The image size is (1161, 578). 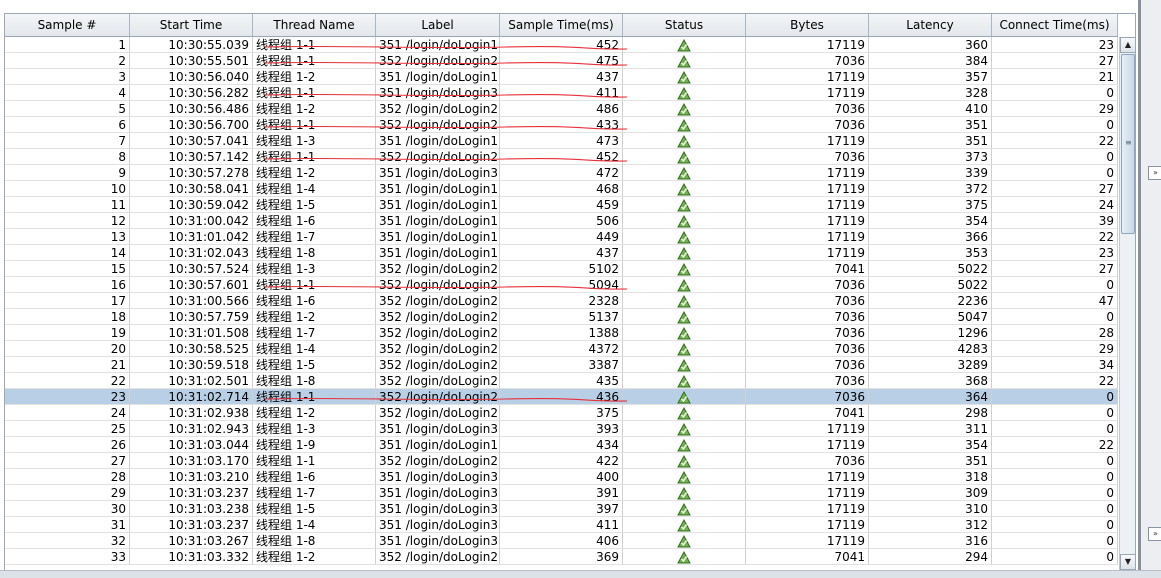 What do you see at coordinates (191, 237) in the screenshot?
I see `cell-start-time: 10:31:01.042` at bounding box center [191, 237].